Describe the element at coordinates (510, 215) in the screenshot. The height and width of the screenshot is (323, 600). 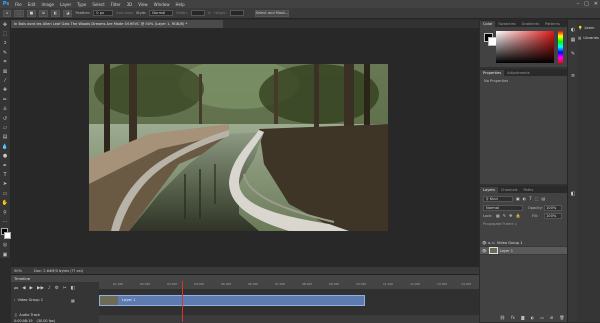
I see `lock-position-icon: ✥` at that location.